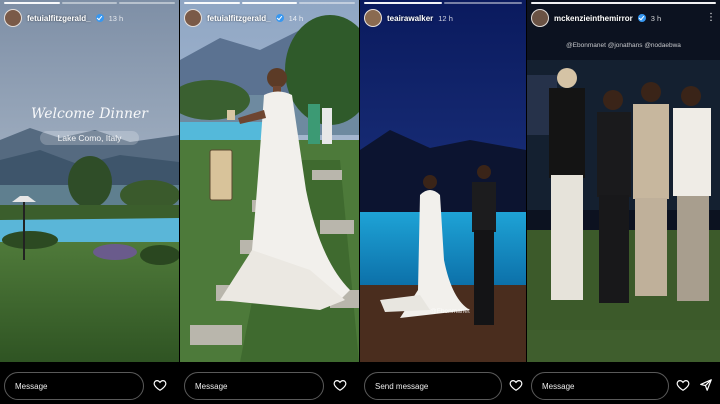 Image resolution: width=720 pixels, height=404 pixels. I want to click on send-icon, so click(706, 385).